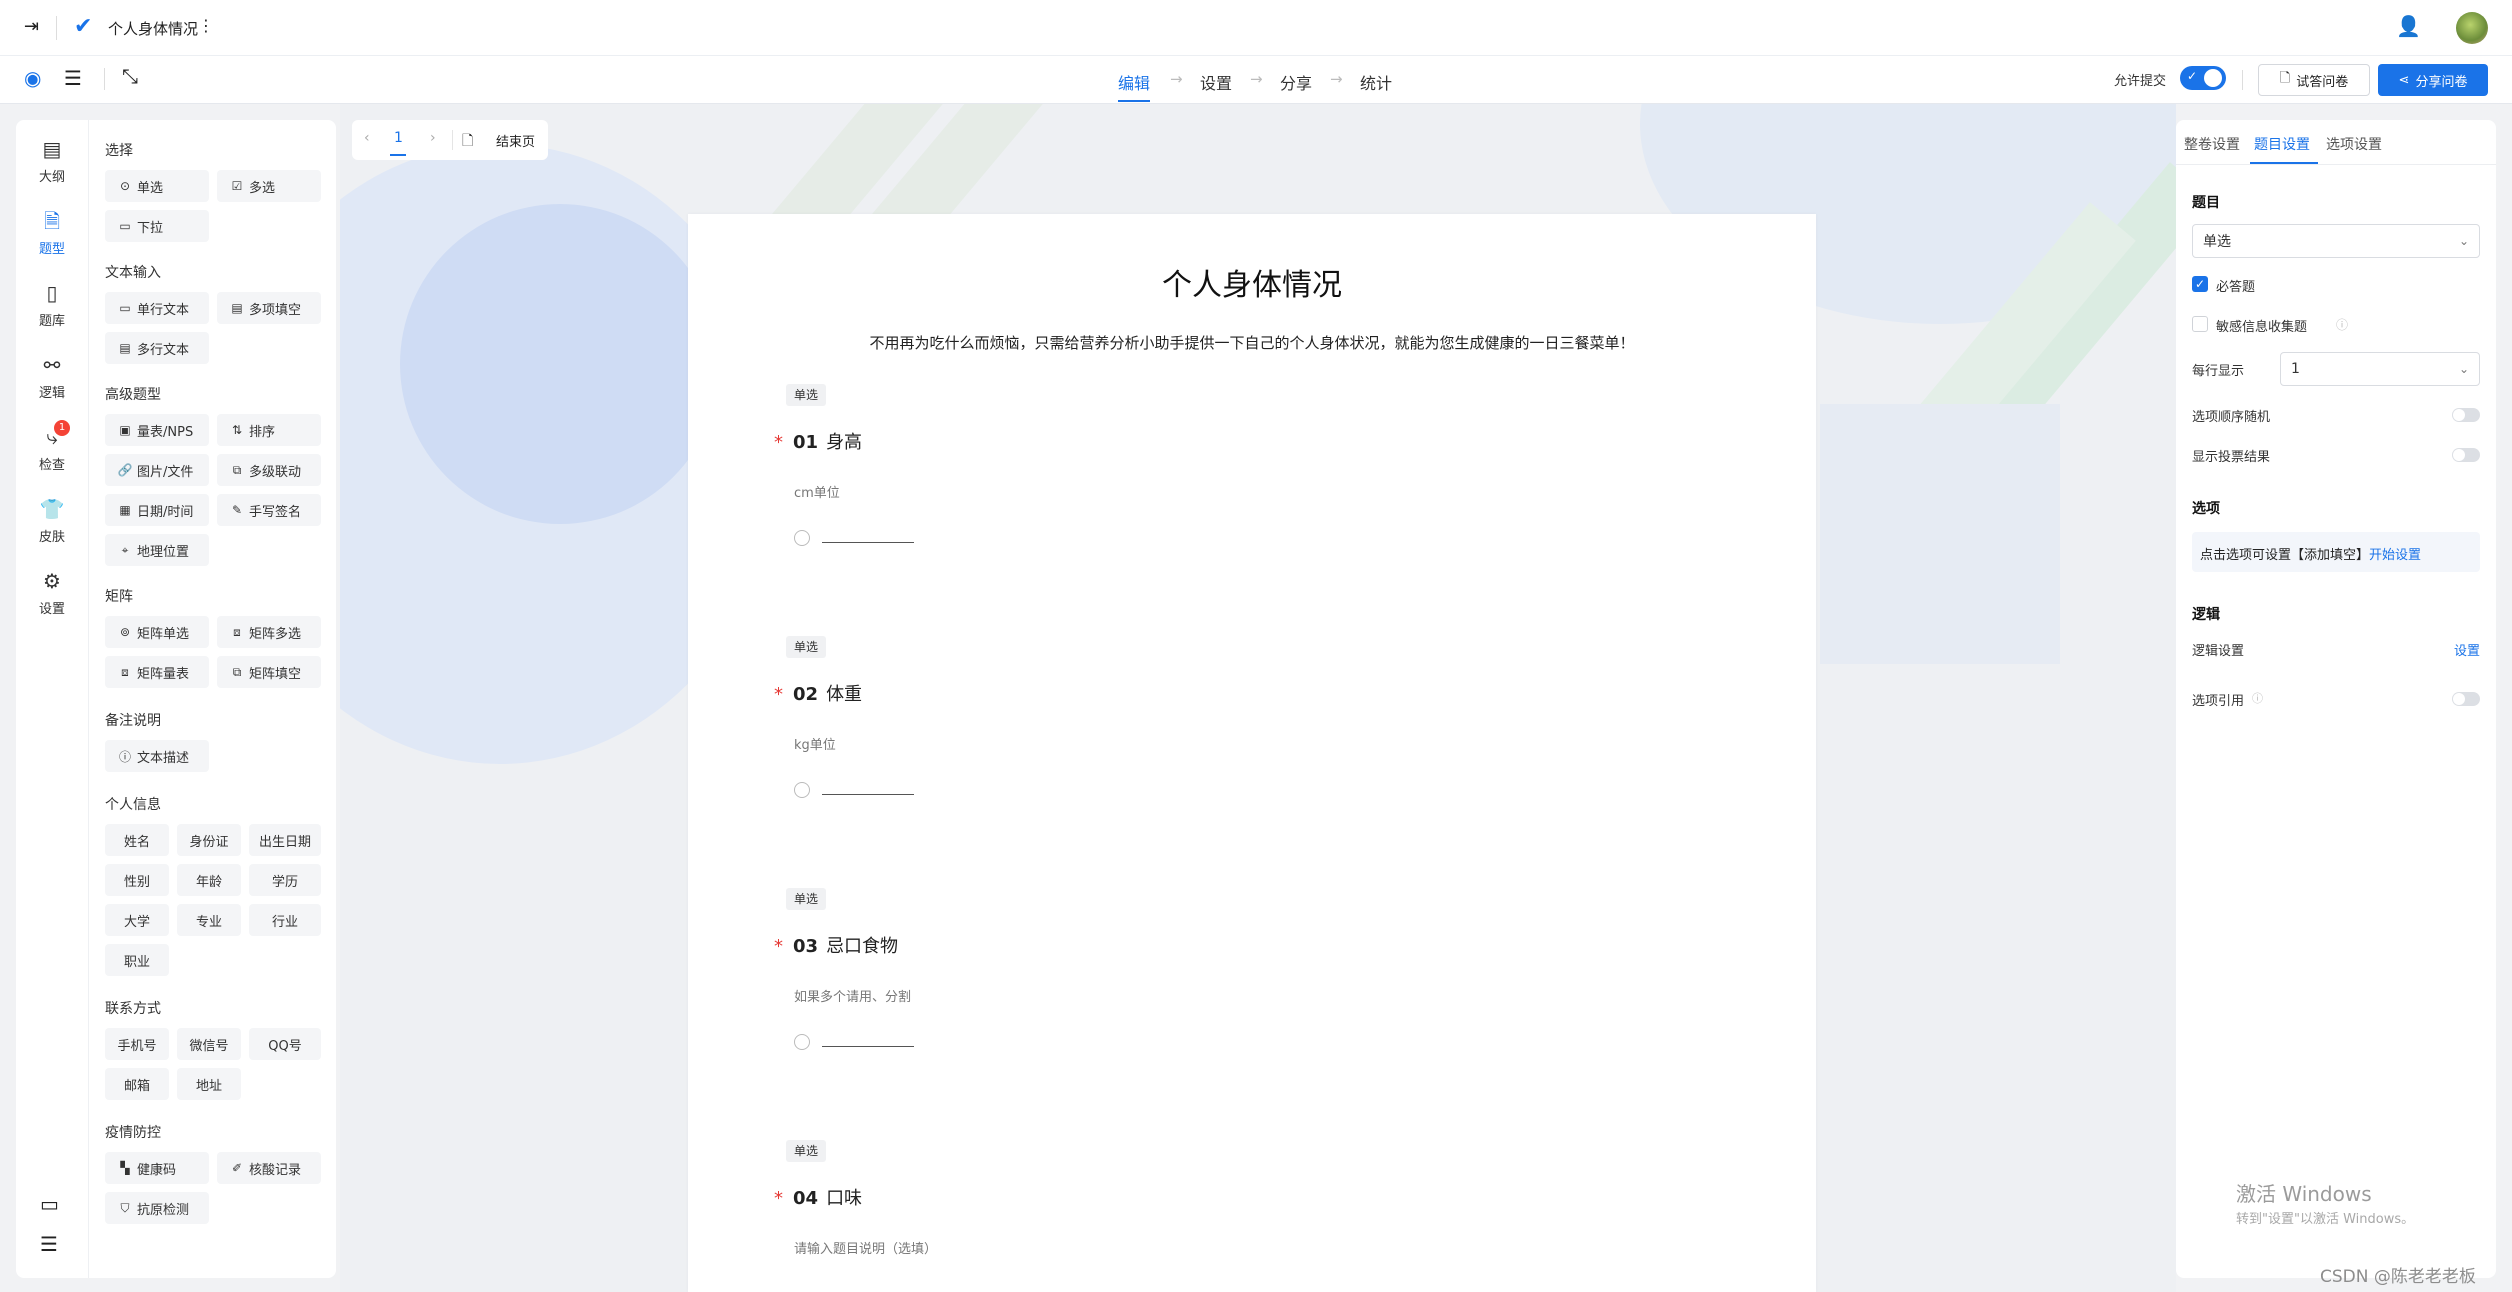 This screenshot has width=2512, height=1292. I want to click on eye-icon: ◉, so click(32, 78).